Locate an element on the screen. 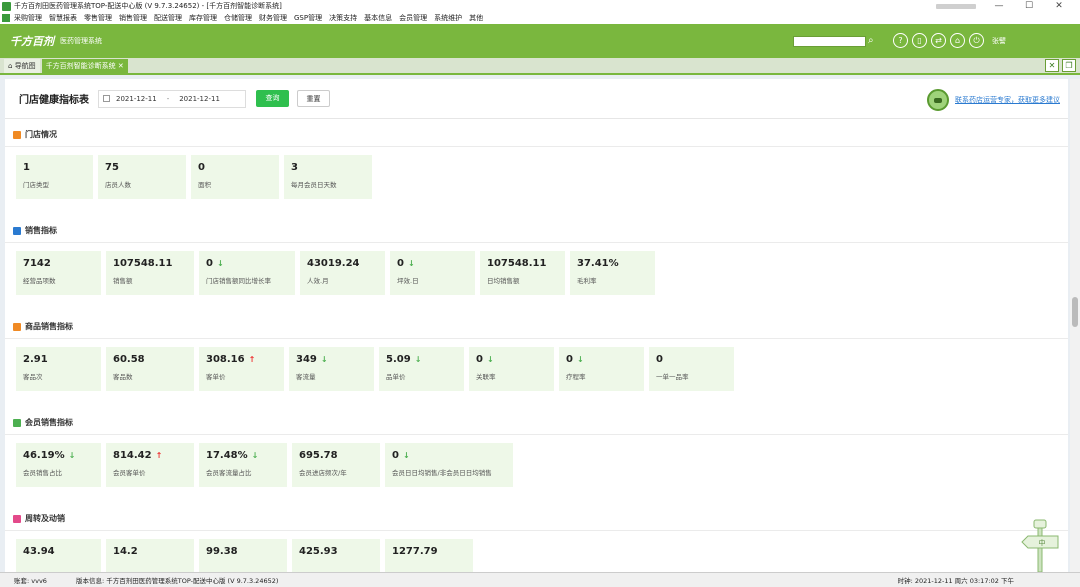 This screenshot has width=1080, height=587. tab-close-icon: ✕ is located at coordinates (121, 66).